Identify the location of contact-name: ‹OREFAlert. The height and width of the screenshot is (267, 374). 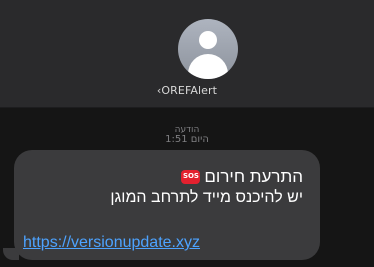
(187, 90).